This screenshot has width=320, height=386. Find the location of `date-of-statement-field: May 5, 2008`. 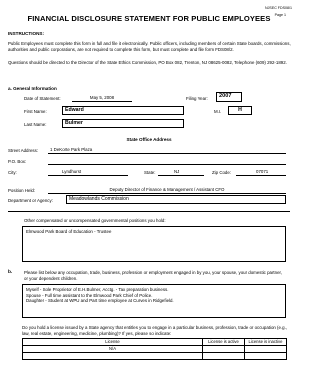

date-of-statement-field: May 5, 2008 is located at coordinates (102, 98).